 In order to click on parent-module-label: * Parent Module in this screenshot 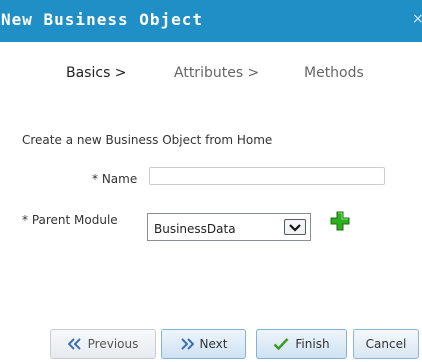, I will do `click(70, 220)`.